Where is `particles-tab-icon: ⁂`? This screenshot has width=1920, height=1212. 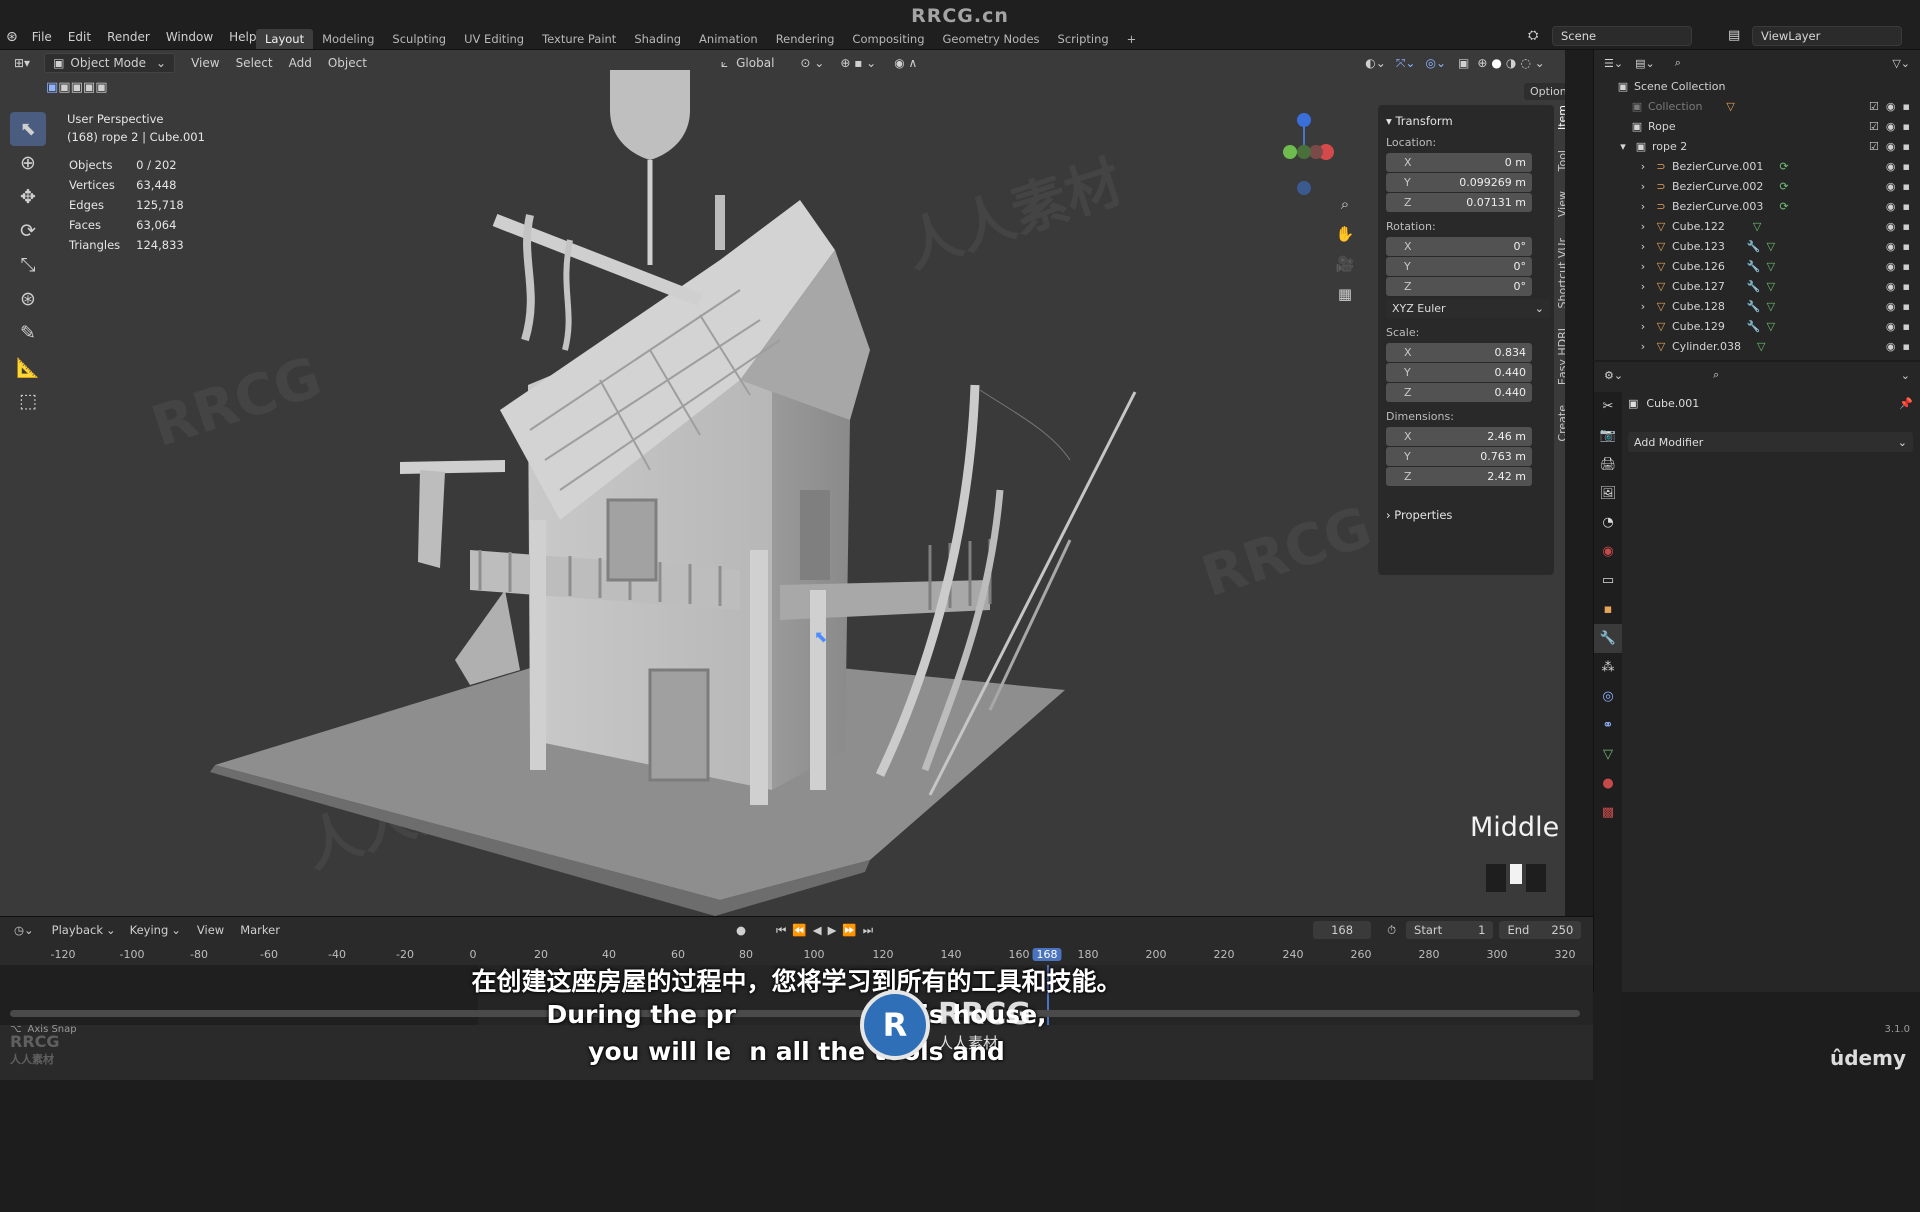 particles-tab-icon: ⁂ is located at coordinates (1608, 667).